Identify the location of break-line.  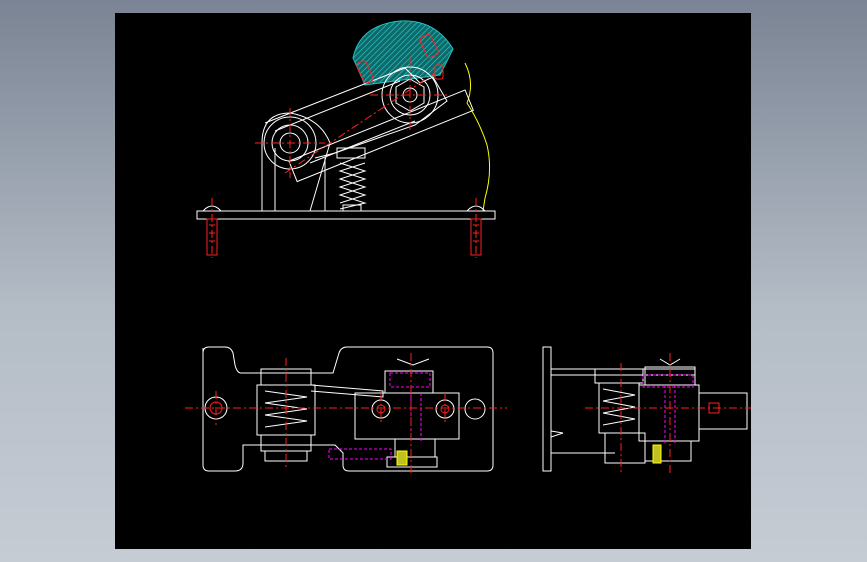
(477, 137).